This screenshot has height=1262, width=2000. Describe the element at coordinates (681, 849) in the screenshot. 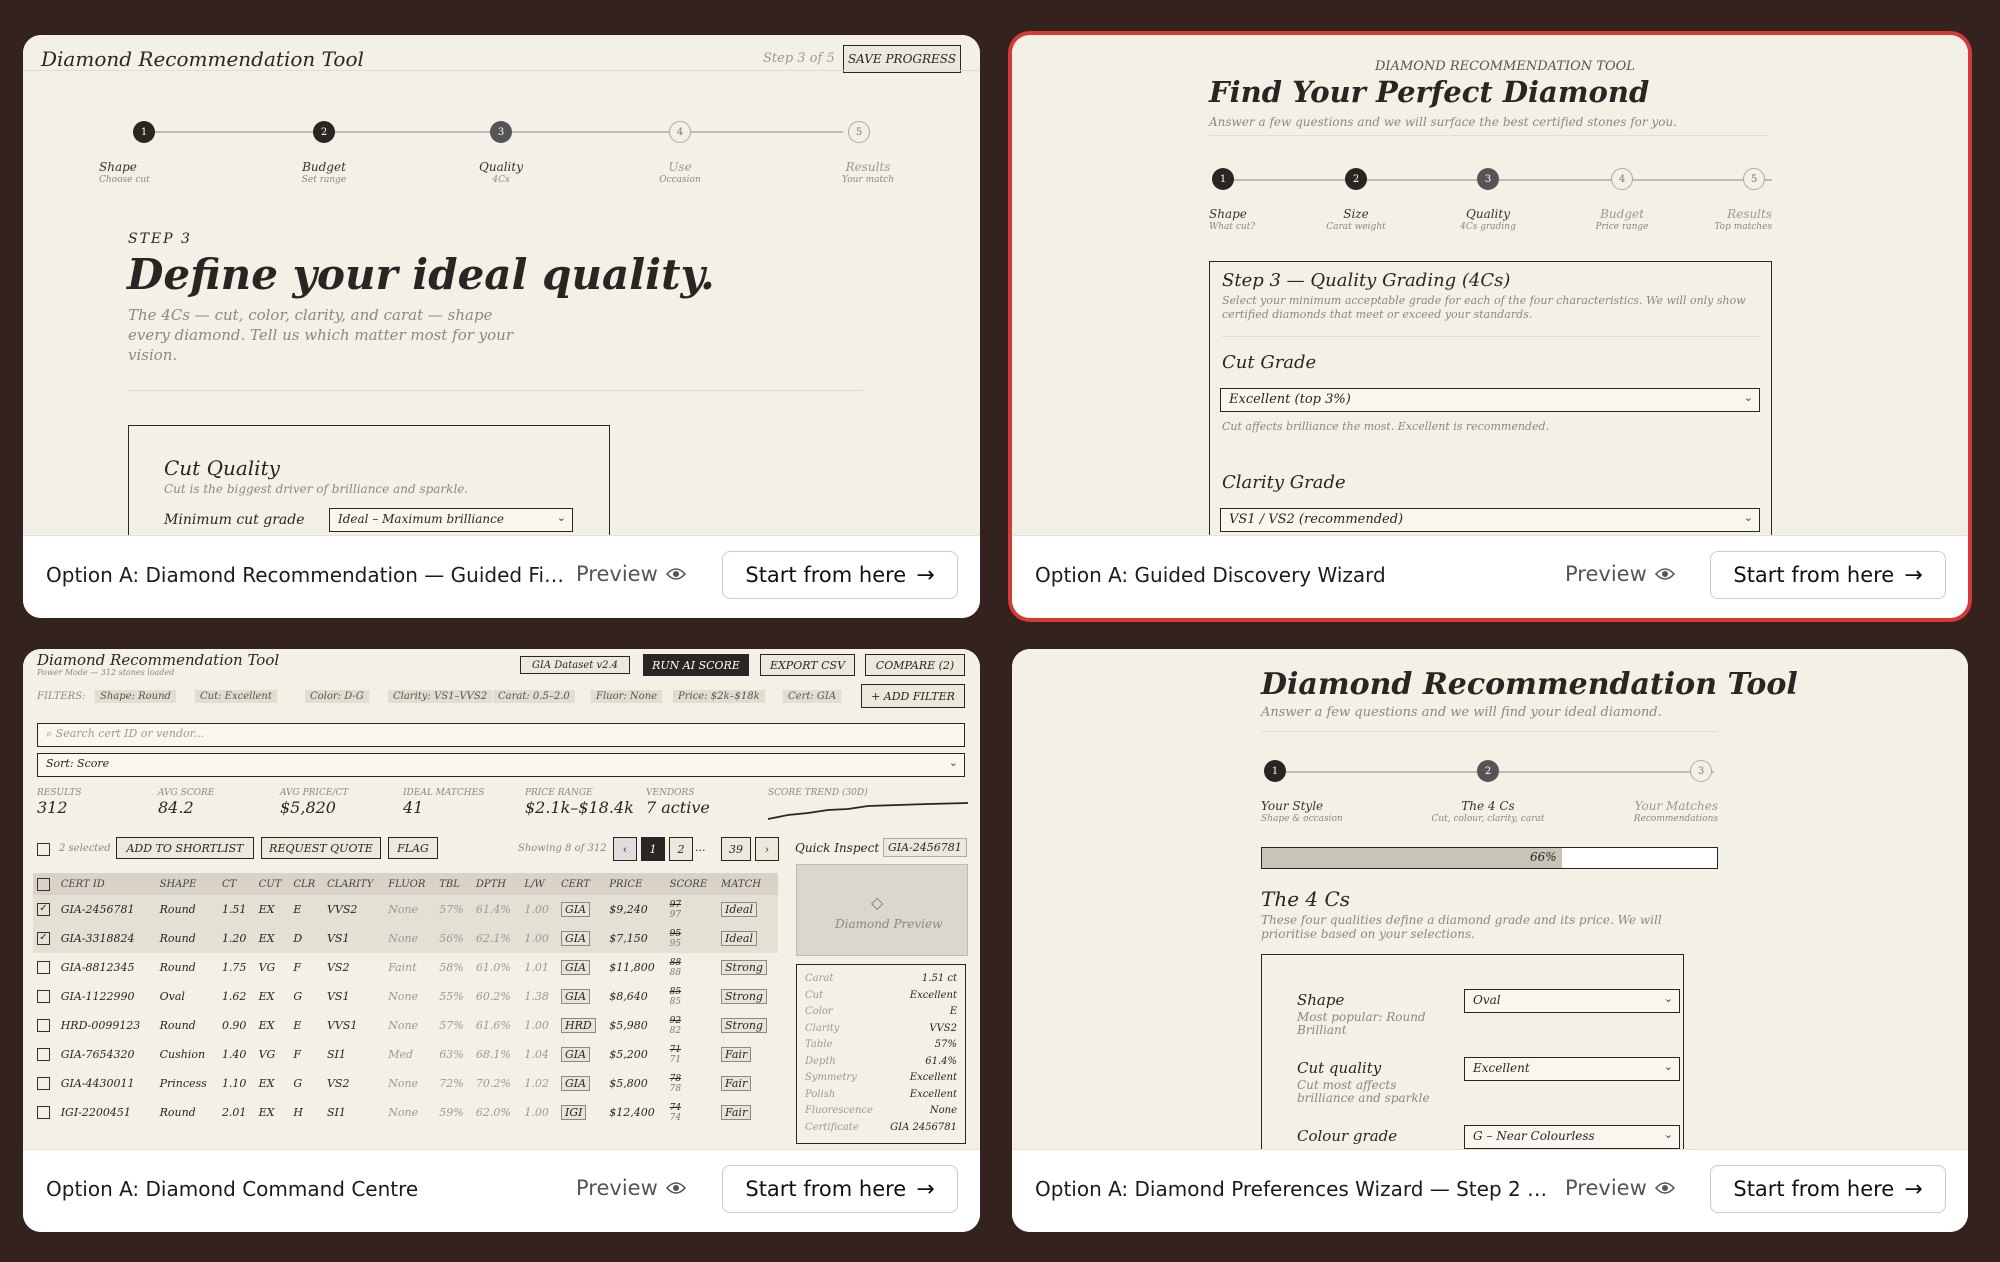

I see `page-2-button: 2` at that location.